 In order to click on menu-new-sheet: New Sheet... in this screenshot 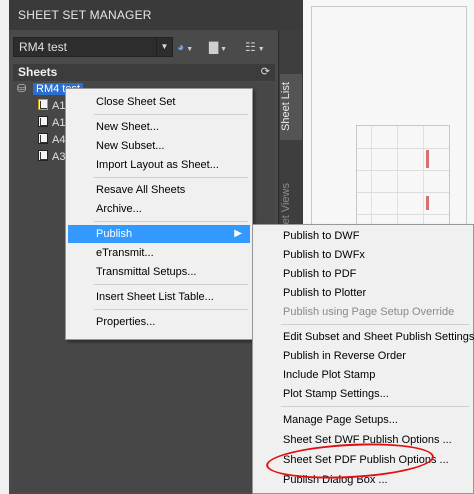, I will do `click(159, 127)`.